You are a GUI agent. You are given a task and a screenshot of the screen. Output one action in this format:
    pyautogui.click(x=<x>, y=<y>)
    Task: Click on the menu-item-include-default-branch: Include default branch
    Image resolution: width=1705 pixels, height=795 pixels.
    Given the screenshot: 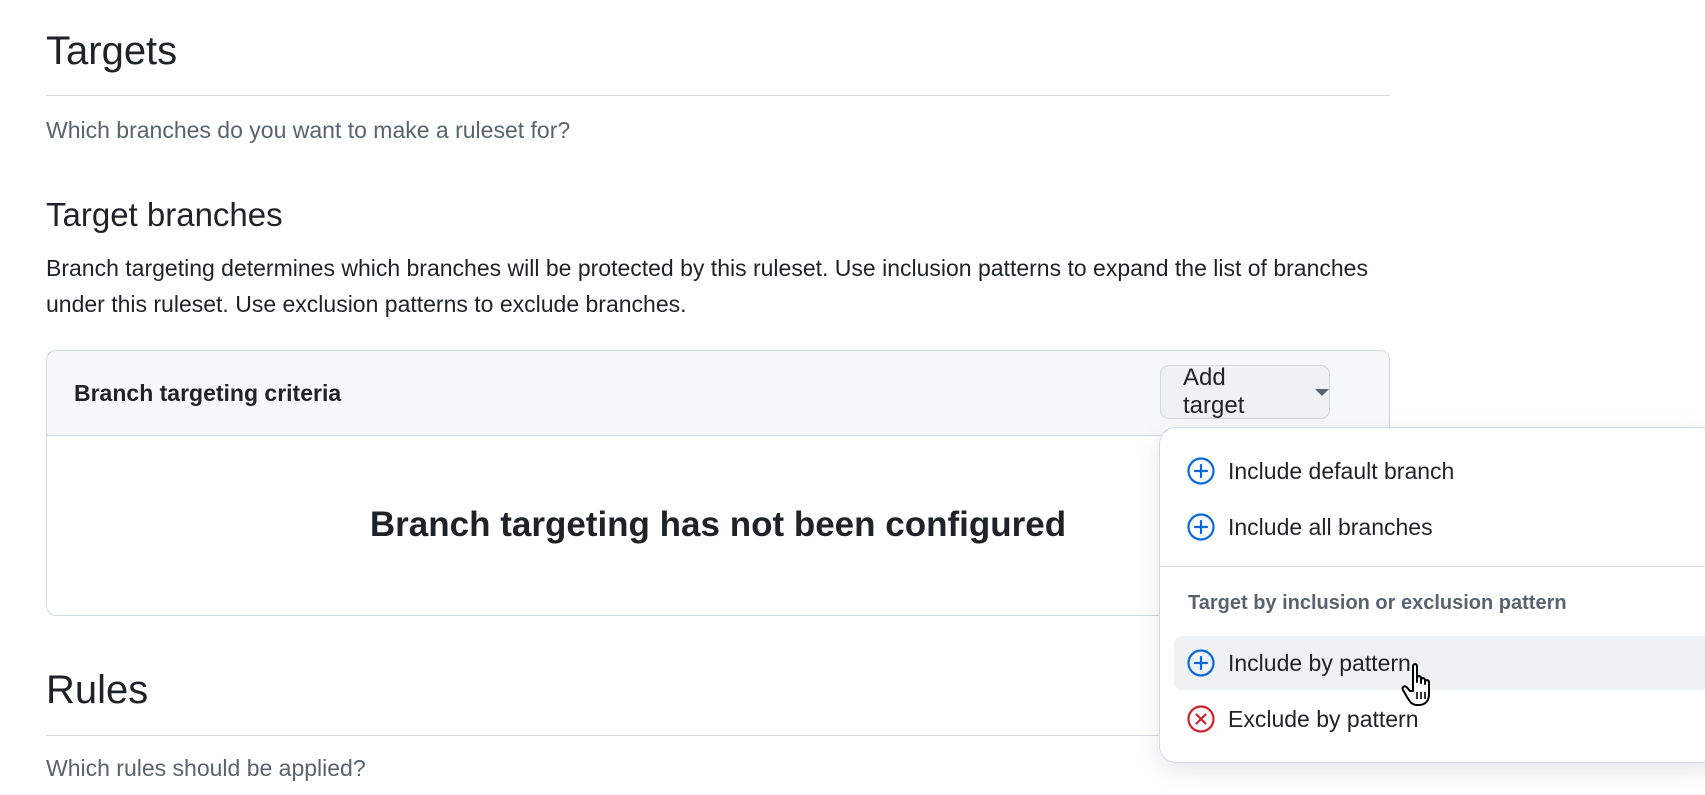 What is the action you would take?
    pyautogui.click(x=1439, y=471)
    